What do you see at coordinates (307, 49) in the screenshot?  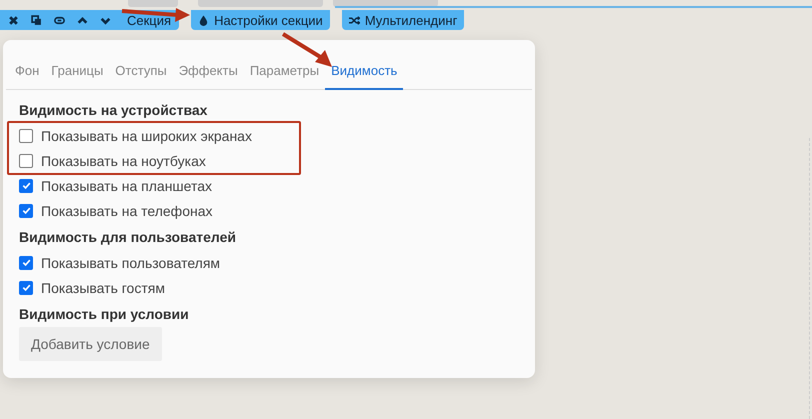 I see `annotation-arrow` at bounding box center [307, 49].